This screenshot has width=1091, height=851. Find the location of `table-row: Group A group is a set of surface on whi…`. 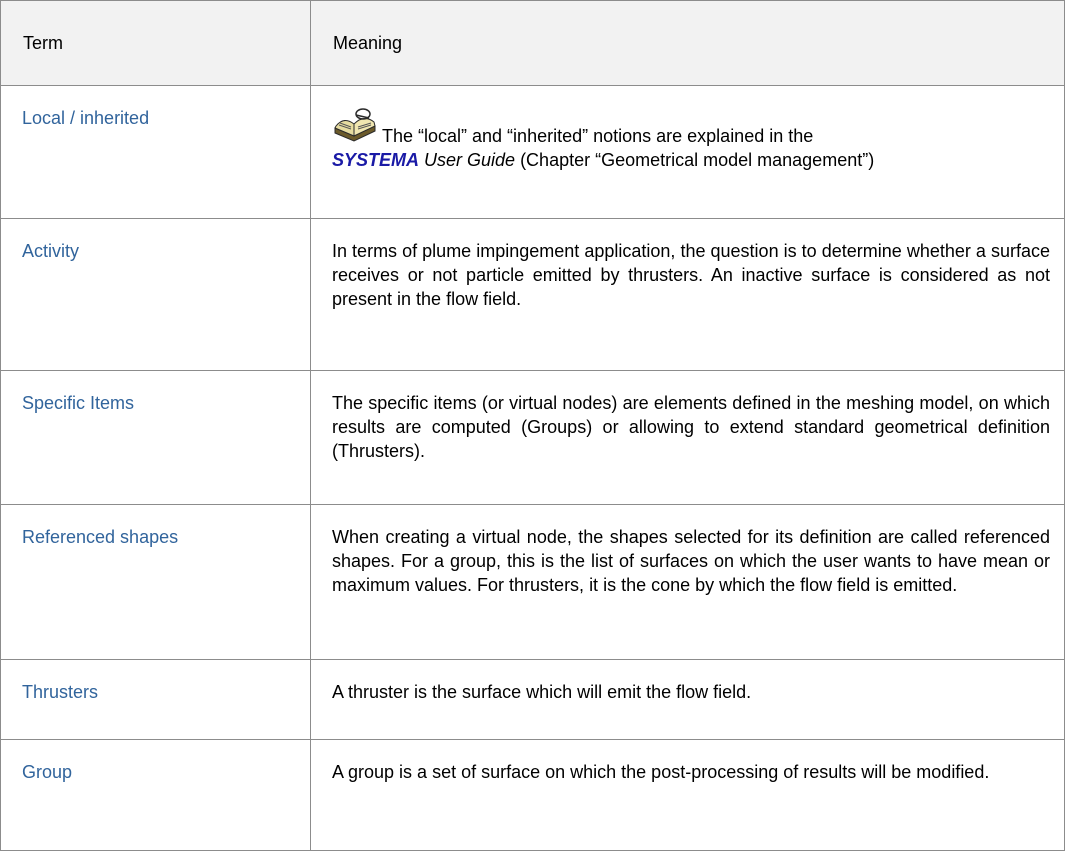

table-row: Group A group is a set of surface on whi… is located at coordinates (532, 795).